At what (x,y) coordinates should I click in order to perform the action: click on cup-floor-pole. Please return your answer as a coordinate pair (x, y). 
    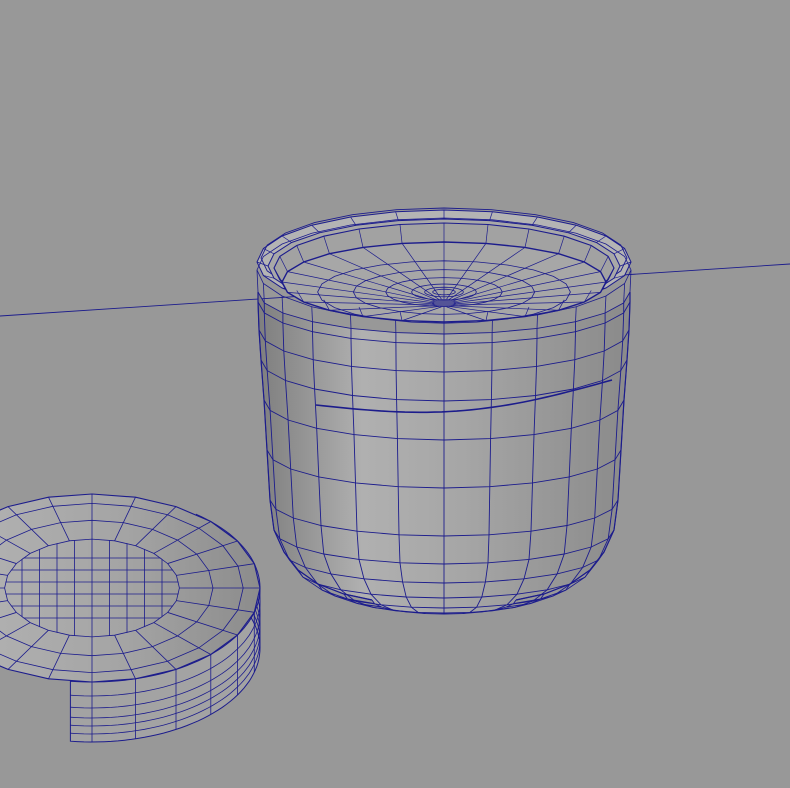
    Looking at the image, I should click on (444, 303).